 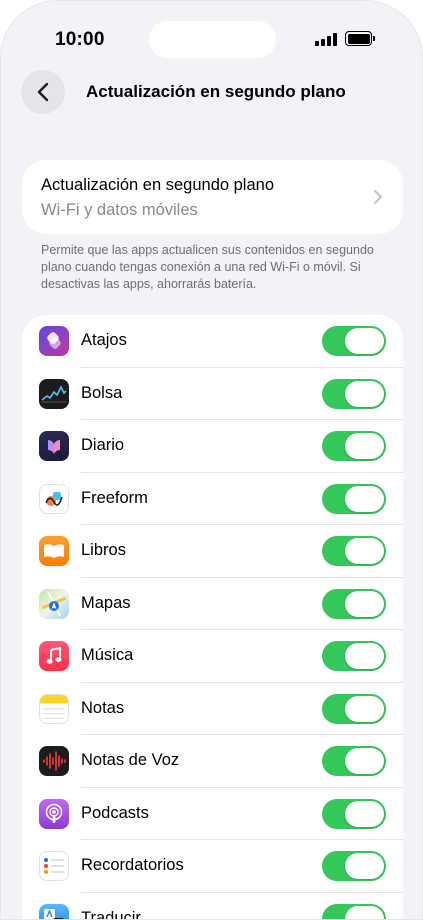 What do you see at coordinates (102, 392) in the screenshot?
I see `app-label: Bolsa` at bounding box center [102, 392].